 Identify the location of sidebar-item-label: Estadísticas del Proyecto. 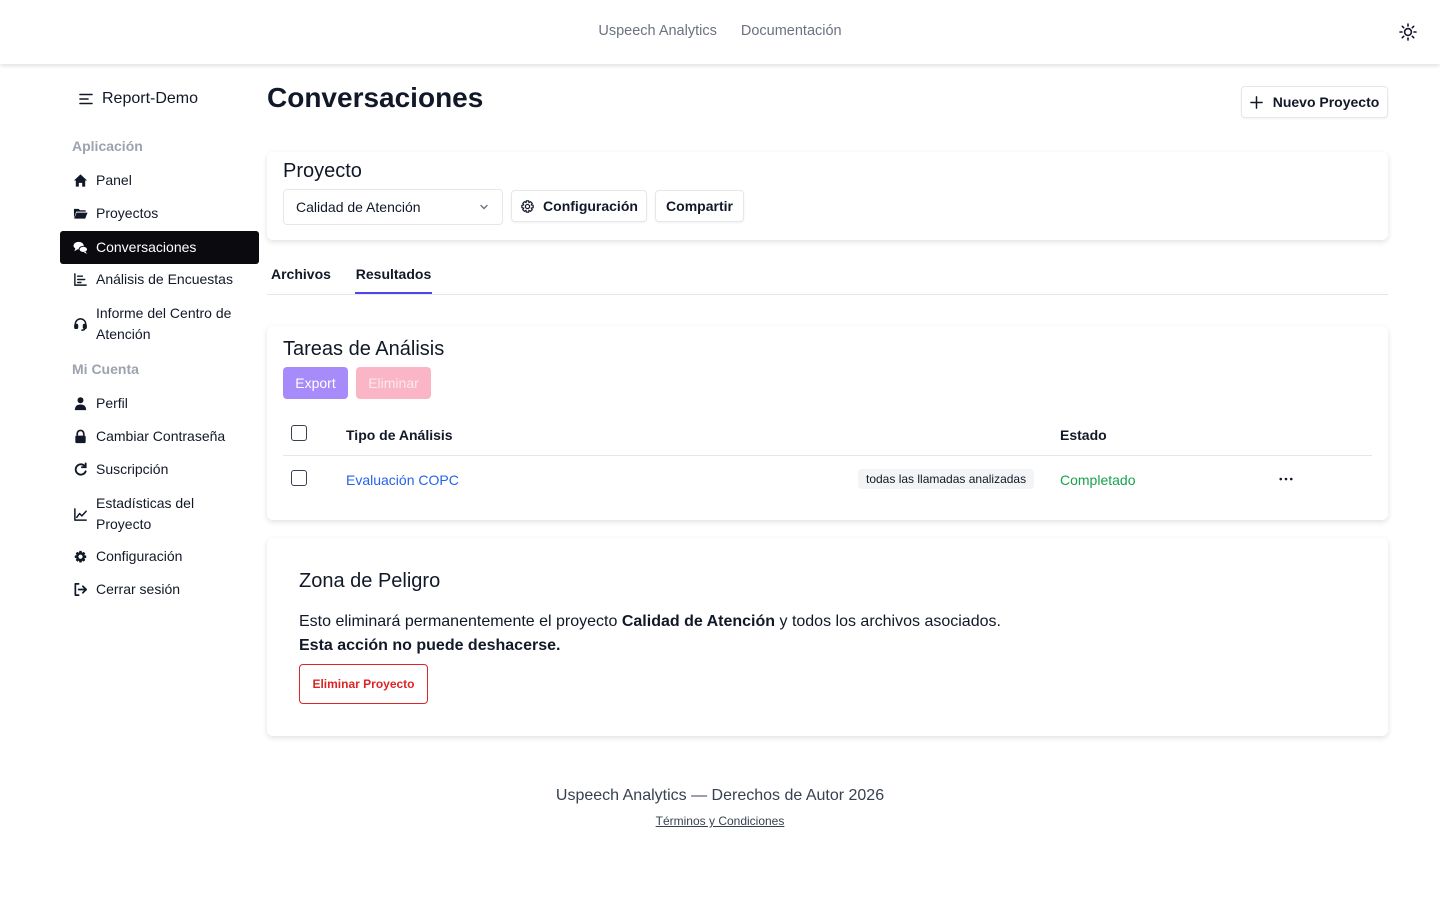
(145, 513).